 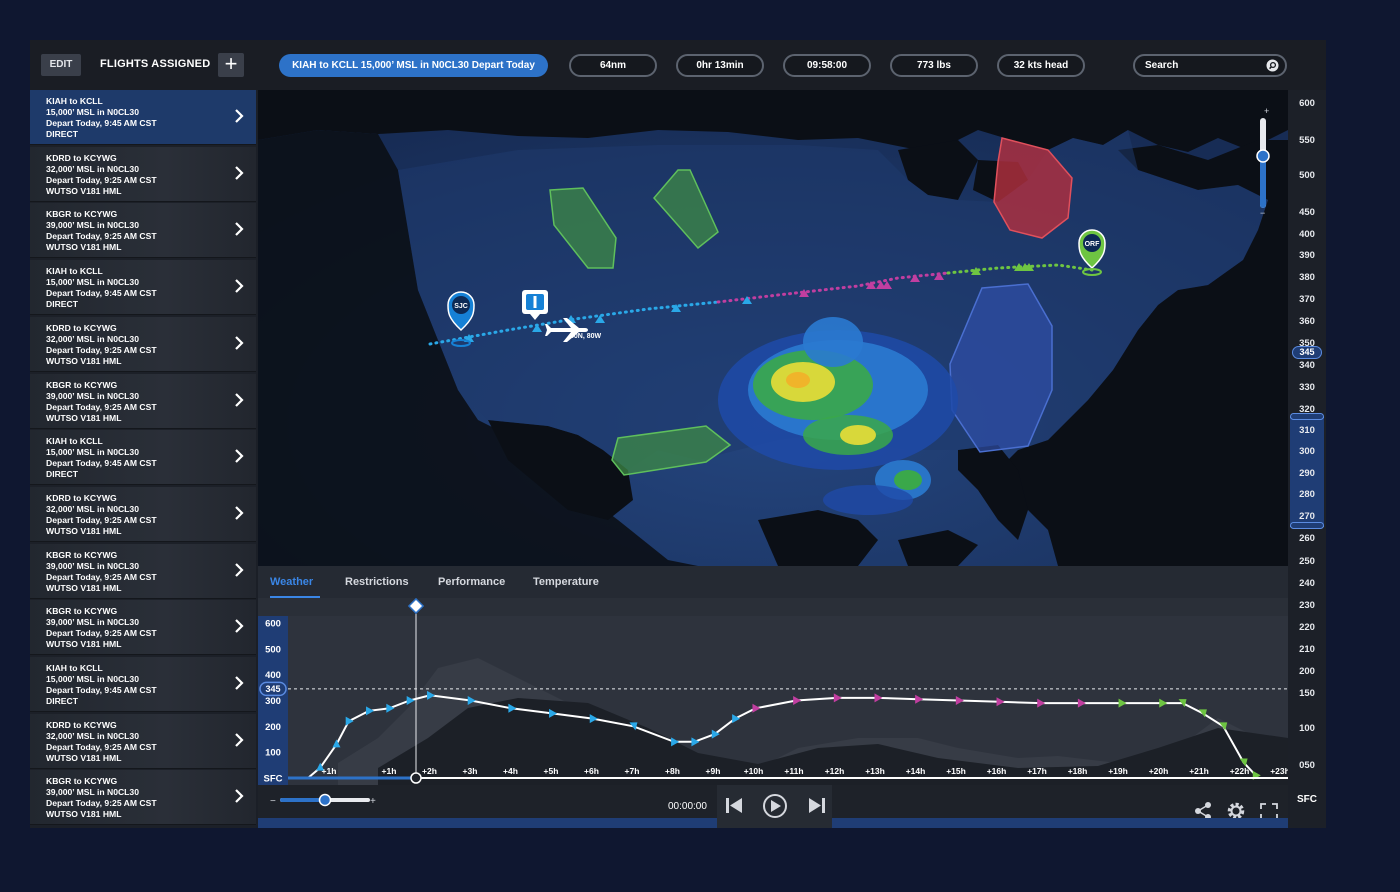 I want to click on zoom-handle, so click(x=1263, y=156).